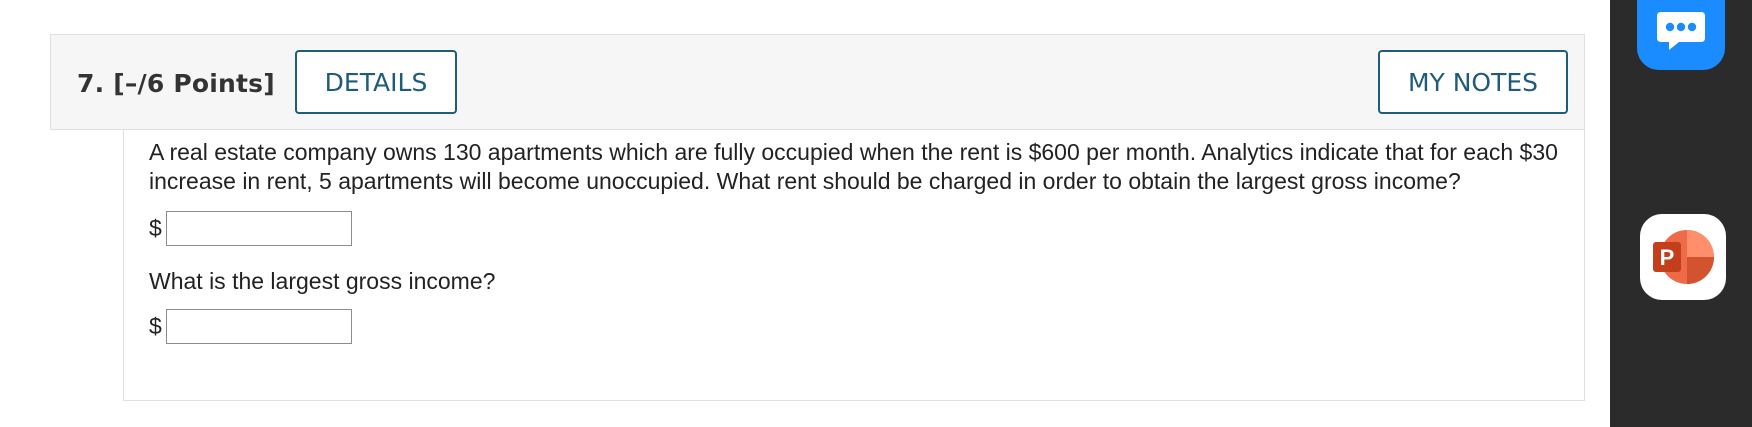 The image size is (1752, 427). Describe the element at coordinates (176, 83) in the screenshot. I see `question-number-label: 7. [–/6 Points]` at that location.